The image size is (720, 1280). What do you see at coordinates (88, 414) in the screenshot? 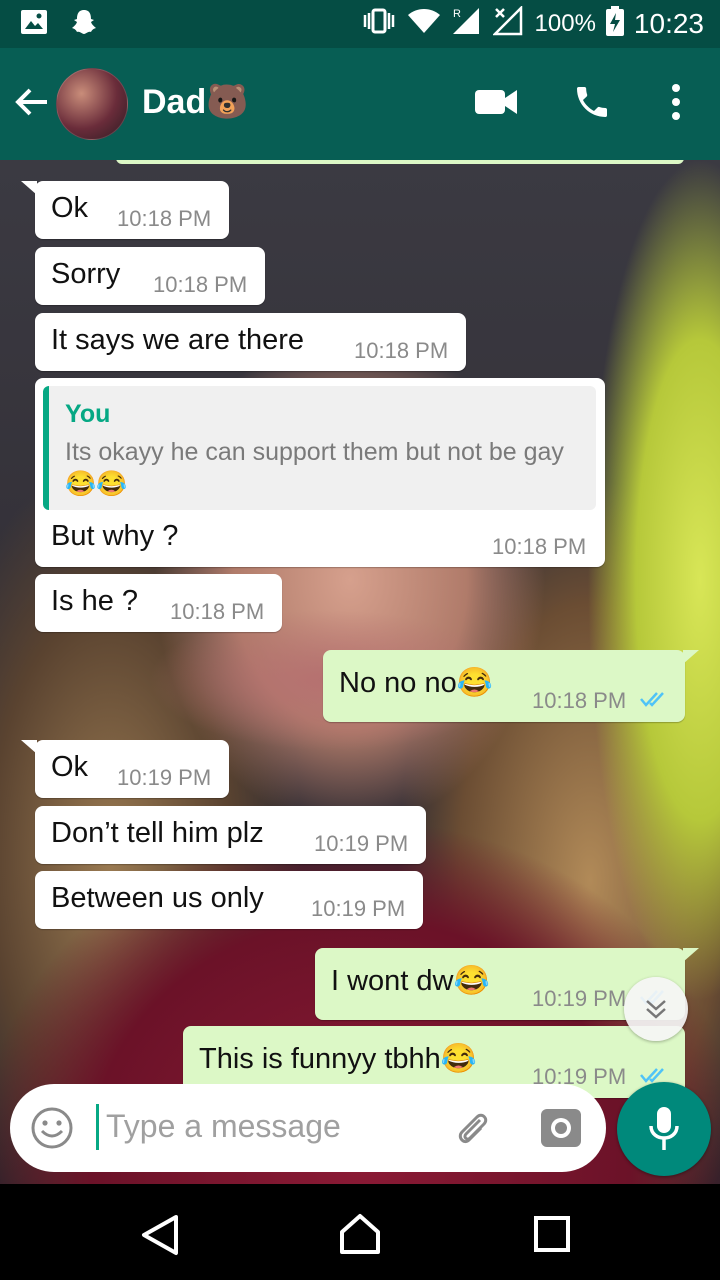
I see `quoted-author: You` at bounding box center [88, 414].